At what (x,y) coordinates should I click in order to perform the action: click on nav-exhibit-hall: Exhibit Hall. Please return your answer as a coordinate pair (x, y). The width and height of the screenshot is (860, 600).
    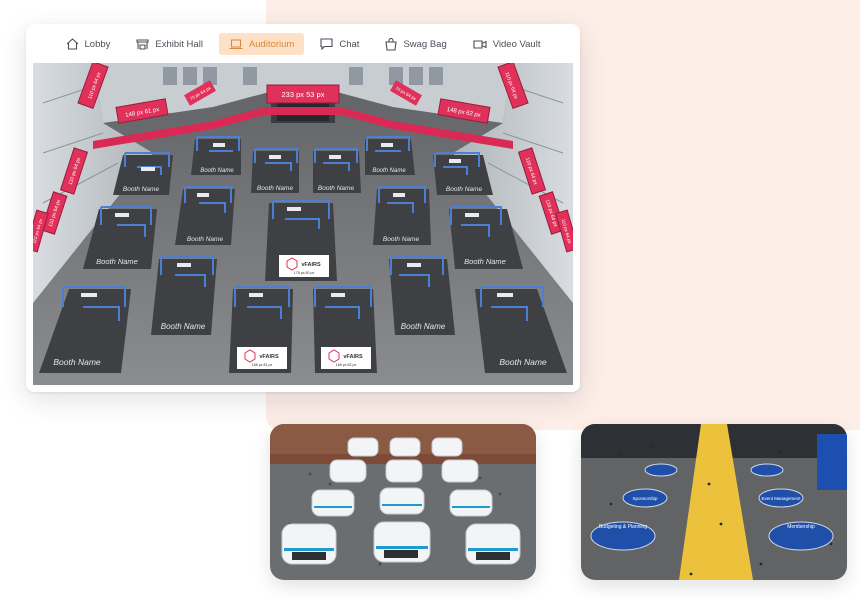
    Looking at the image, I should click on (169, 44).